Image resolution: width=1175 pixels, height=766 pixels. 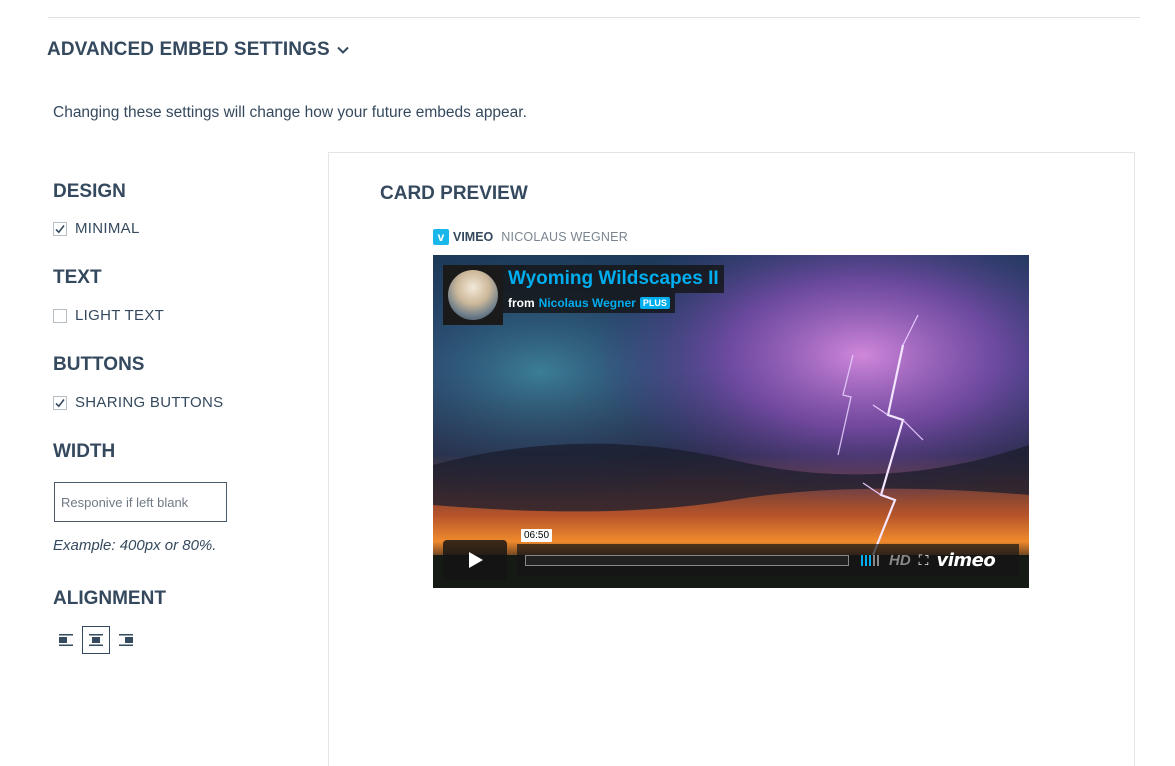 What do you see at coordinates (564, 237) in the screenshot?
I see `card-author-name: NICOLAUS WEGNER` at bounding box center [564, 237].